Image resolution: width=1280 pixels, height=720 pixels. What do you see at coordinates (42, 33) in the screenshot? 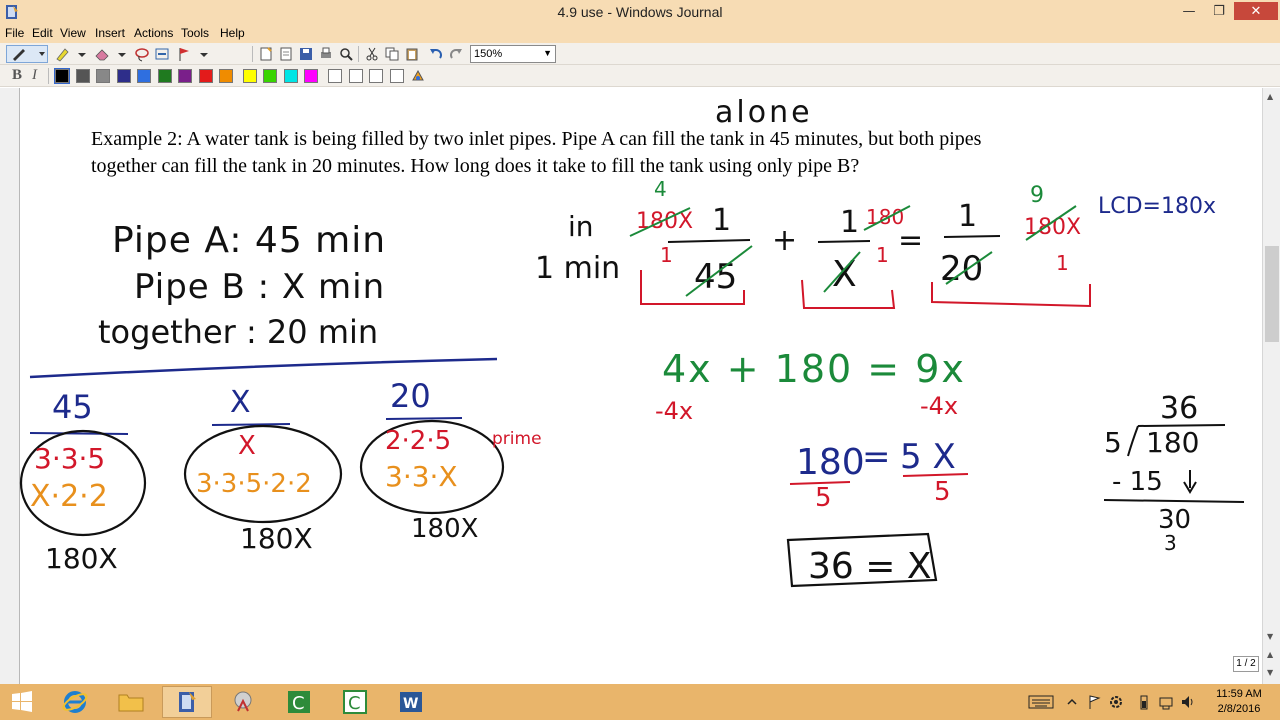
I see `menu-edit: Edit` at bounding box center [42, 33].